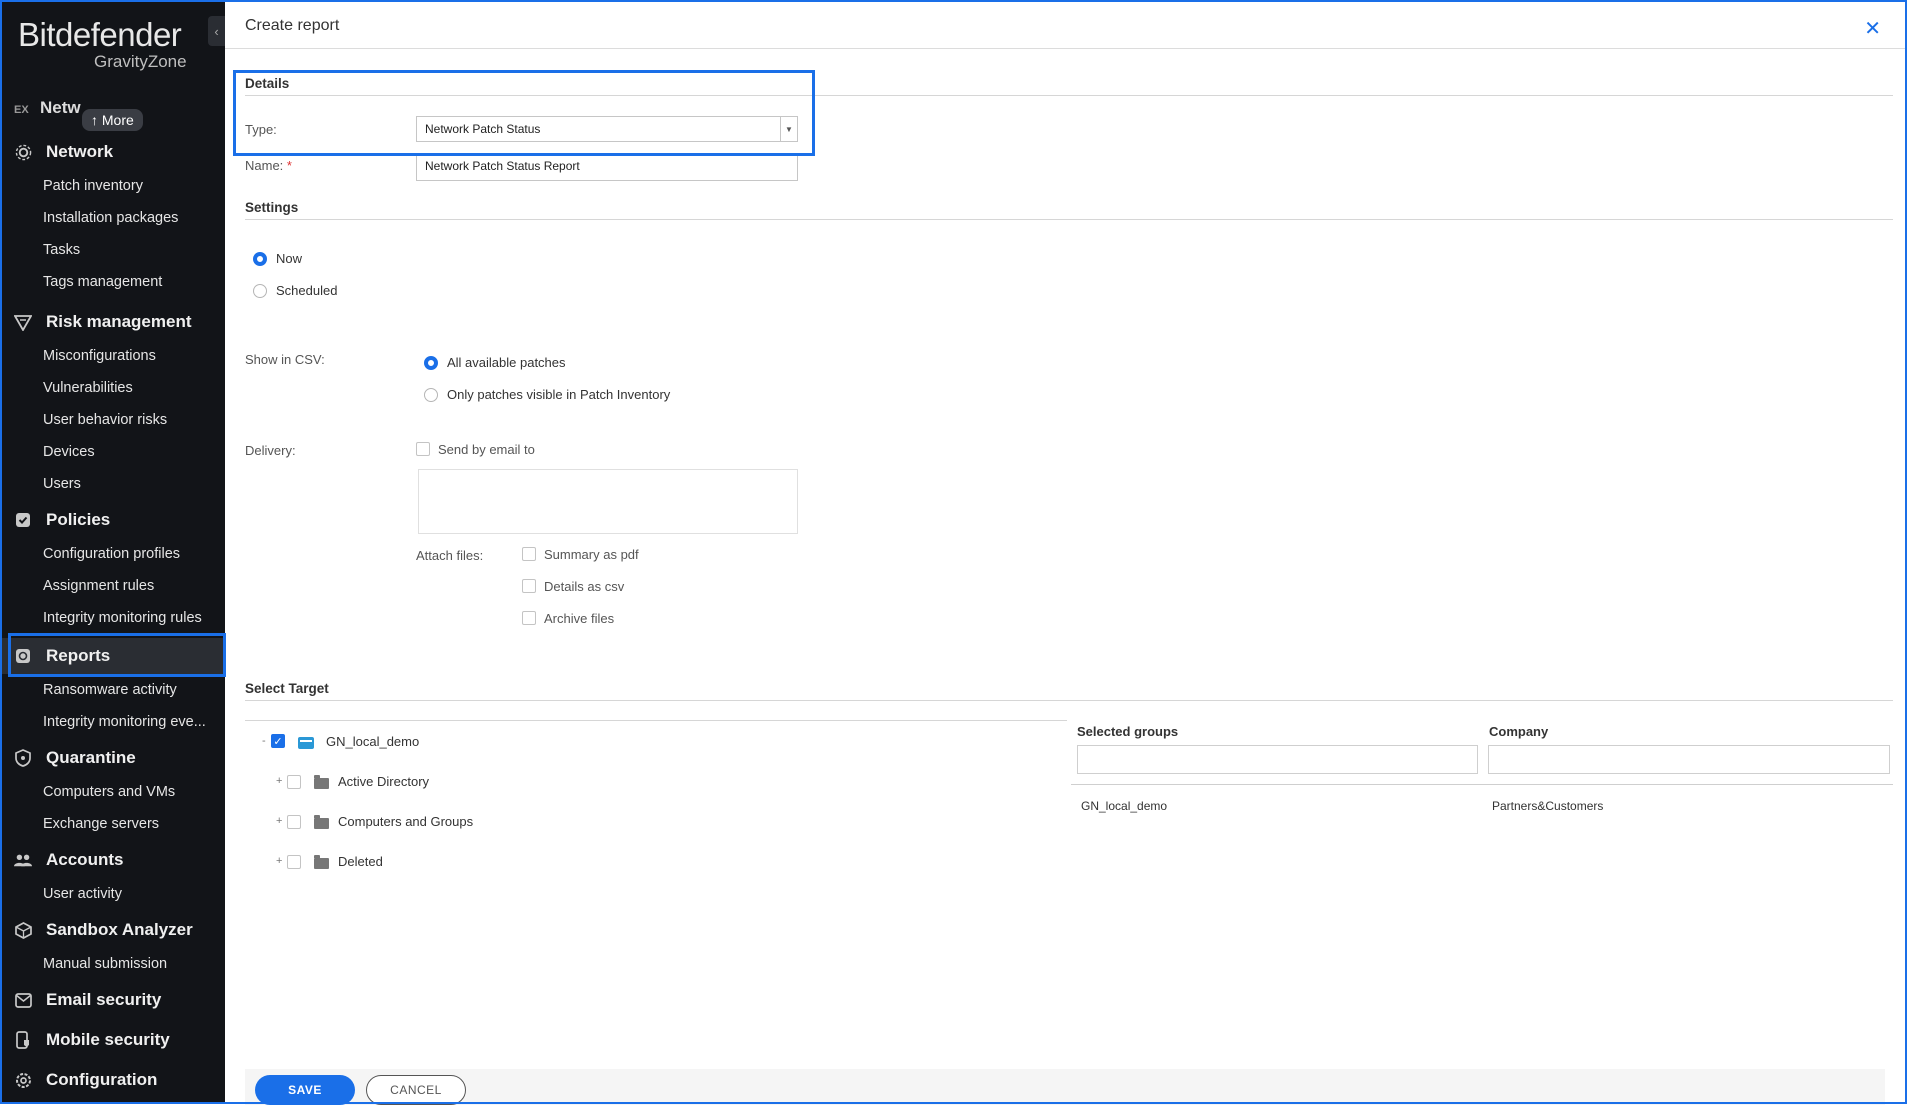 This screenshot has height=1105, width=1907. I want to click on selected-groups-header: Selected groups, so click(1127, 731).